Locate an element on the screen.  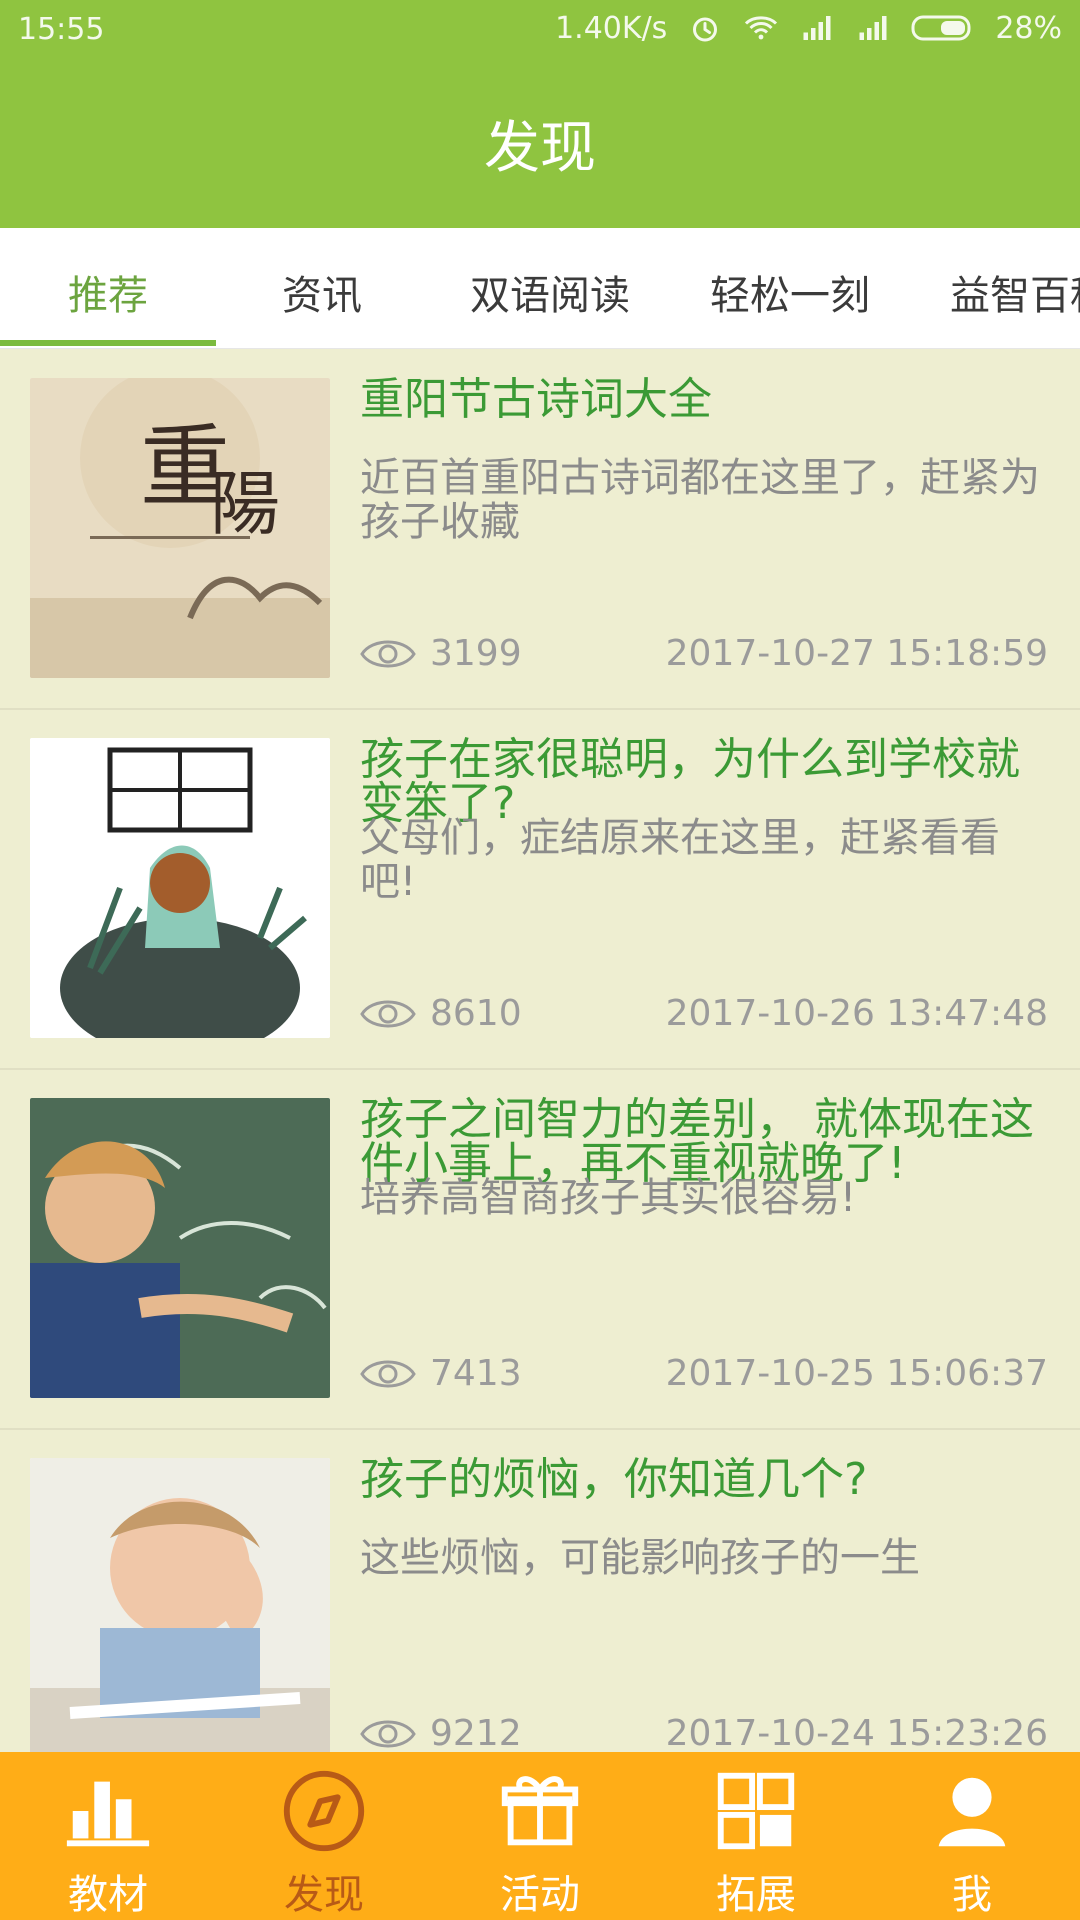
view-count-value: 7413 is located at coordinates (476, 1373).